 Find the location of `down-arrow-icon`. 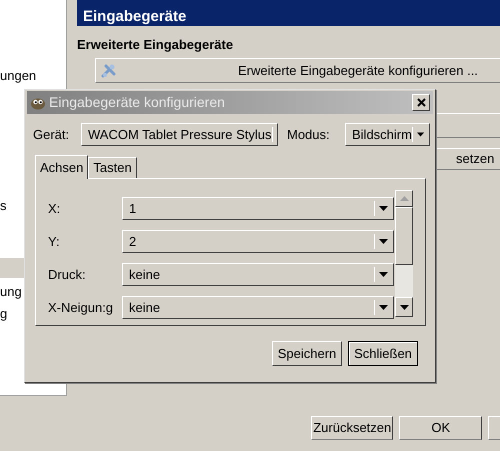

down-arrow-icon is located at coordinates (404, 307).